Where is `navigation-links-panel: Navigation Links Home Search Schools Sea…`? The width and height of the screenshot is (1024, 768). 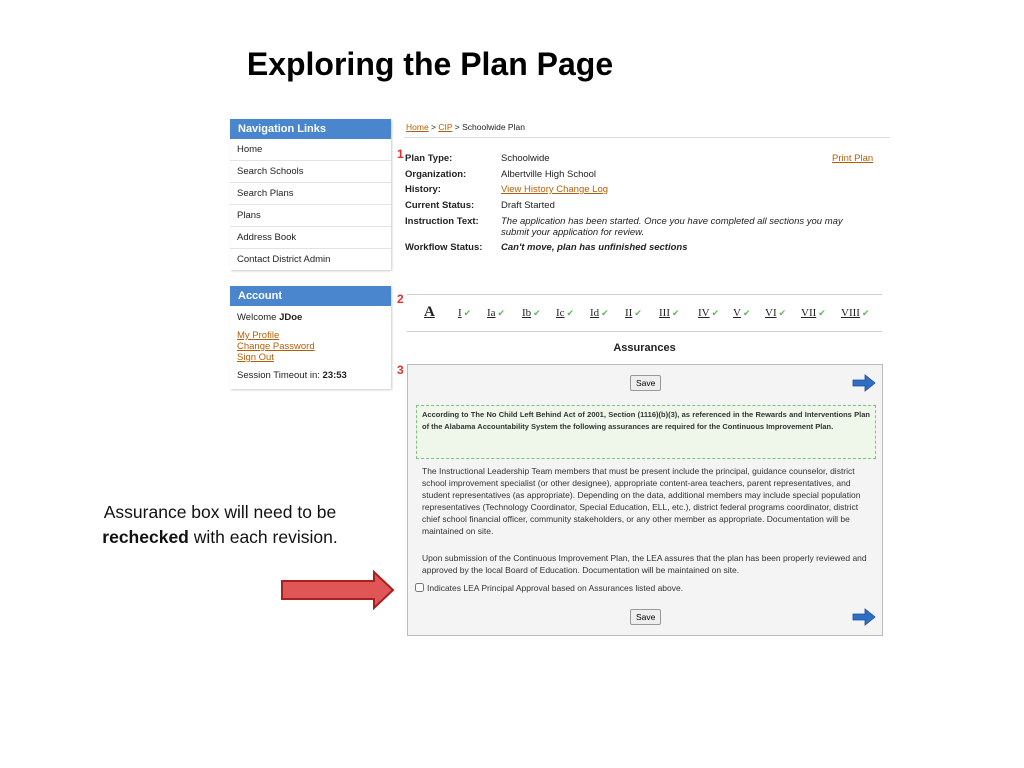 navigation-links-panel: Navigation Links Home Search Schools Sea… is located at coordinates (310, 194).